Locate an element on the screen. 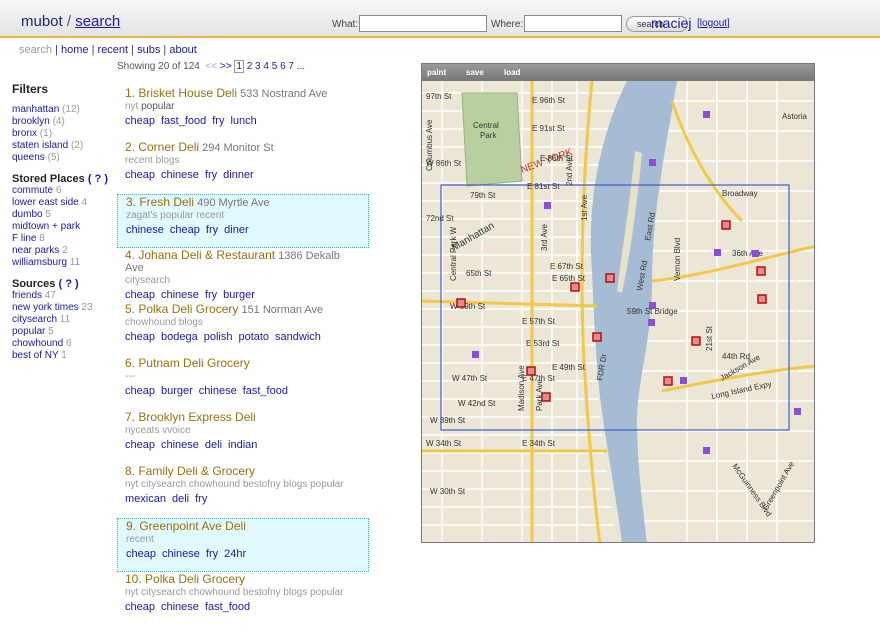  tag-link: bodega is located at coordinates (179, 337).